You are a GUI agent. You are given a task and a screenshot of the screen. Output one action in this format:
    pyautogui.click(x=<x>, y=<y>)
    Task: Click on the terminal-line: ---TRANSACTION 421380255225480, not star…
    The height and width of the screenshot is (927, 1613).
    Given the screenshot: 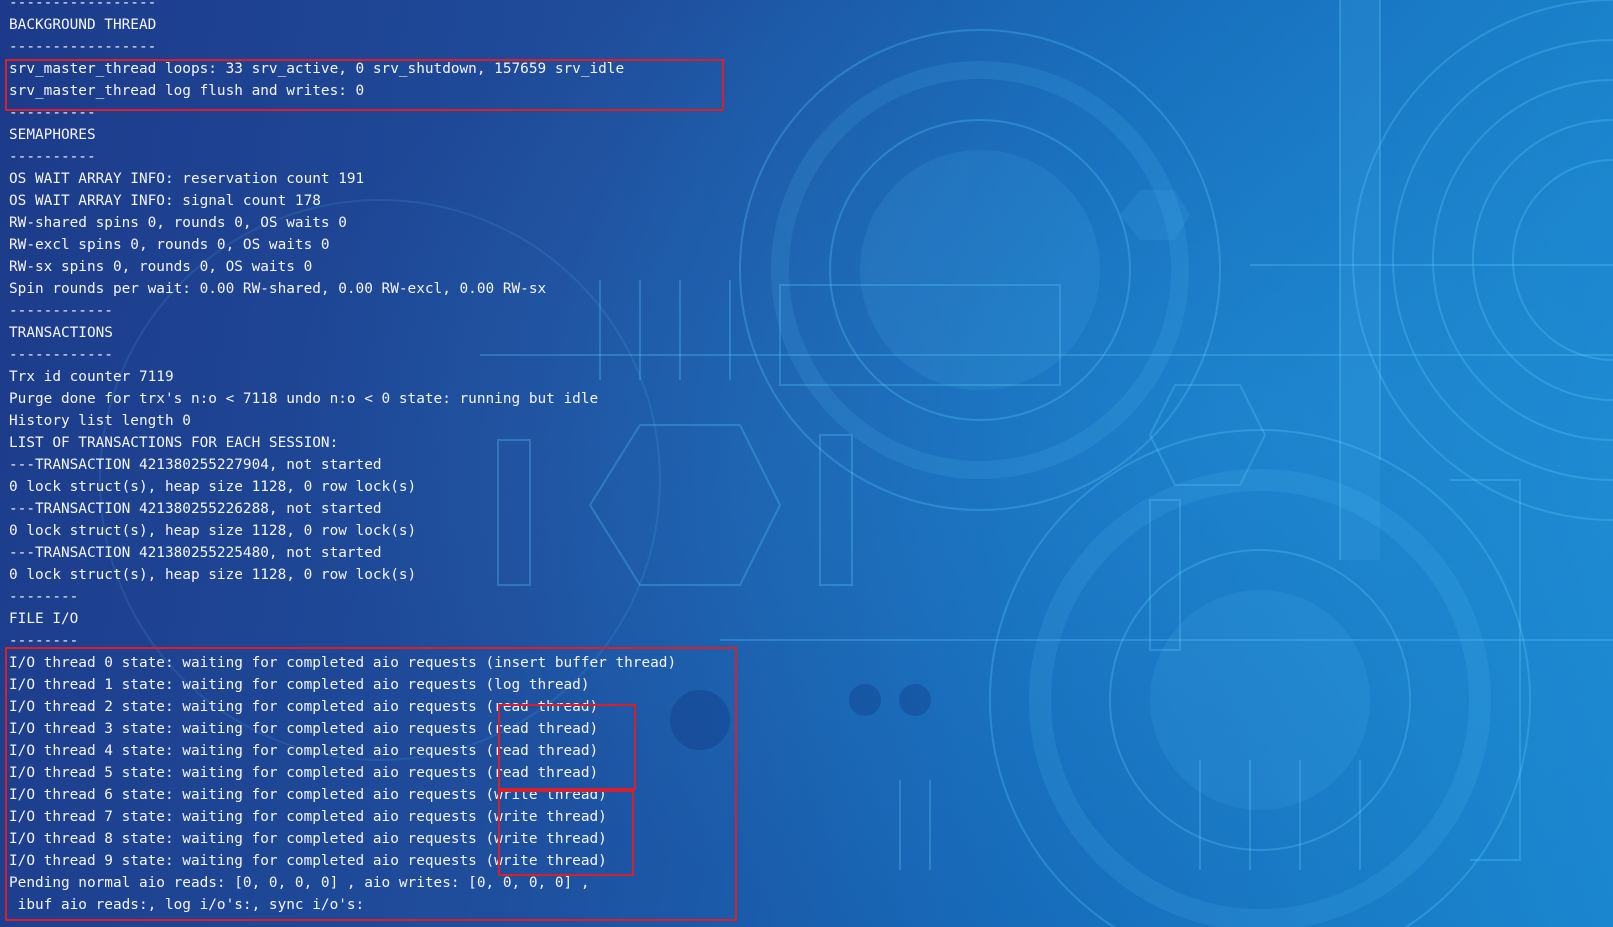 What is the action you would take?
    pyautogui.click(x=195, y=553)
    